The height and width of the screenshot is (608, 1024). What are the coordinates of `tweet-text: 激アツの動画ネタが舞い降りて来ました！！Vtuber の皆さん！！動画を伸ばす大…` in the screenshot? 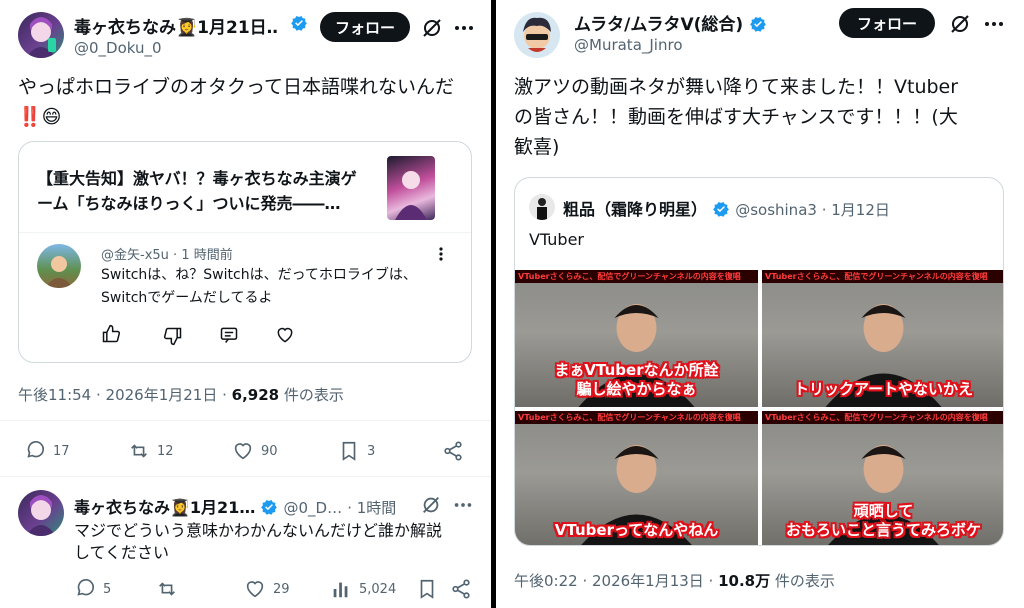 It's located at (764, 117).